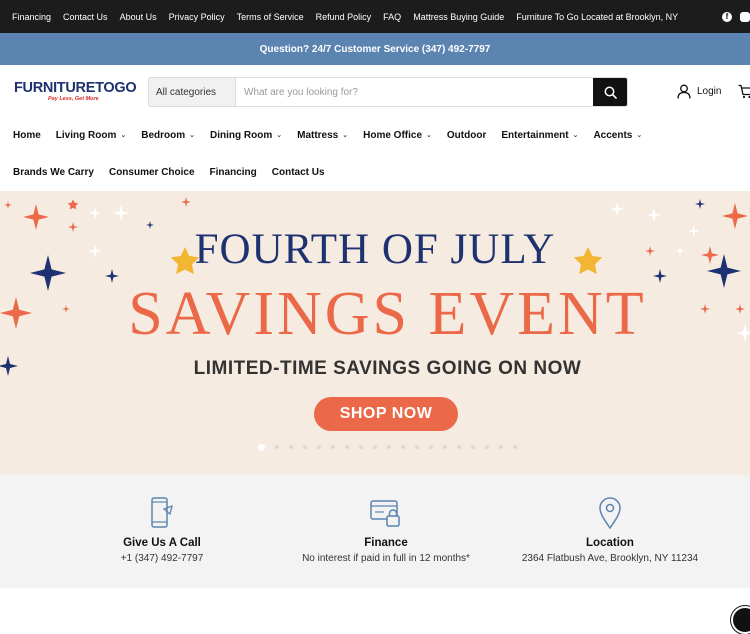 This screenshot has width=750, height=634. What do you see at coordinates (610, 558) in the screenshot?
I see `feature-detail: 2364 Flatbush Ave, Brooklyn, NY 11234` at bounding box center [610, 558].